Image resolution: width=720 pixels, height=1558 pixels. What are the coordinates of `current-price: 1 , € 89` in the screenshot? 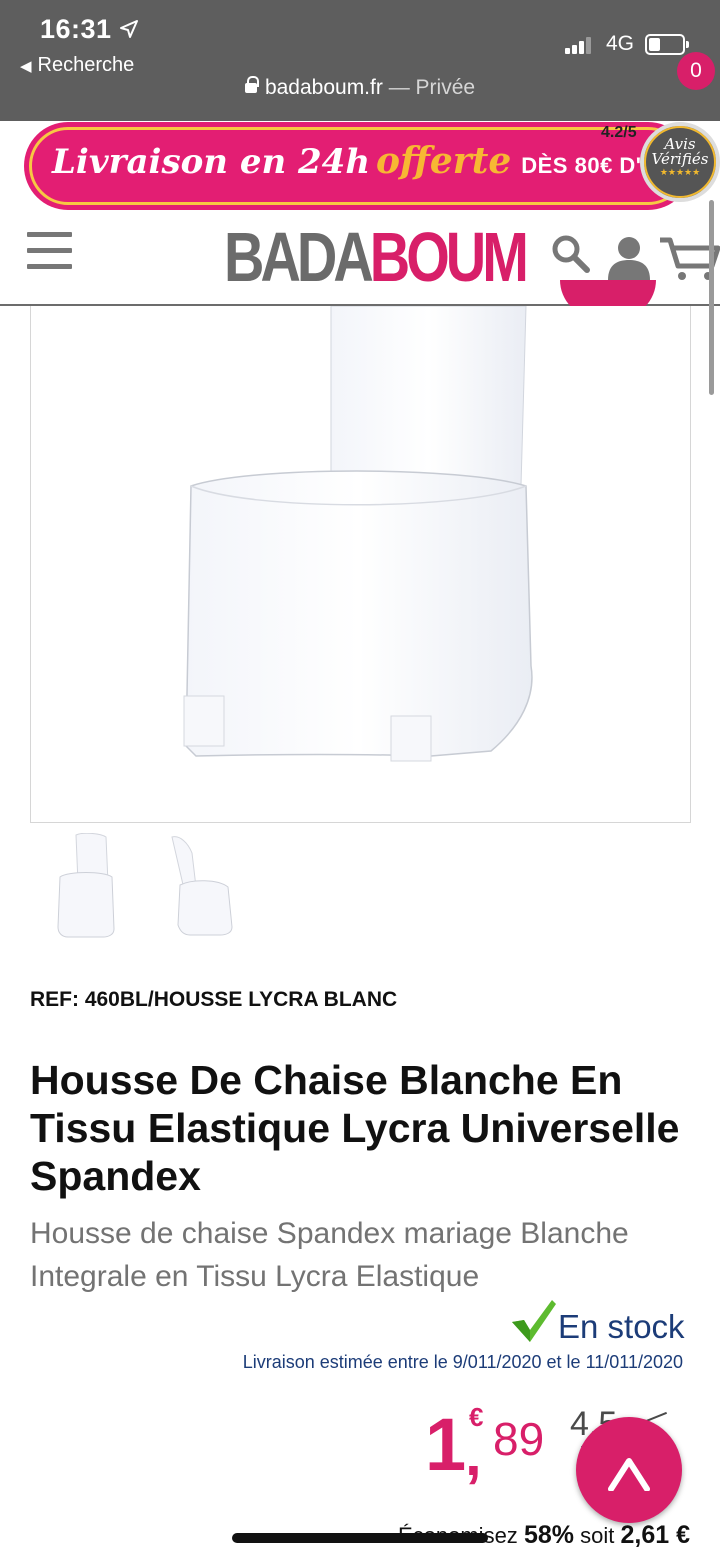 It's located at (495, 1445).